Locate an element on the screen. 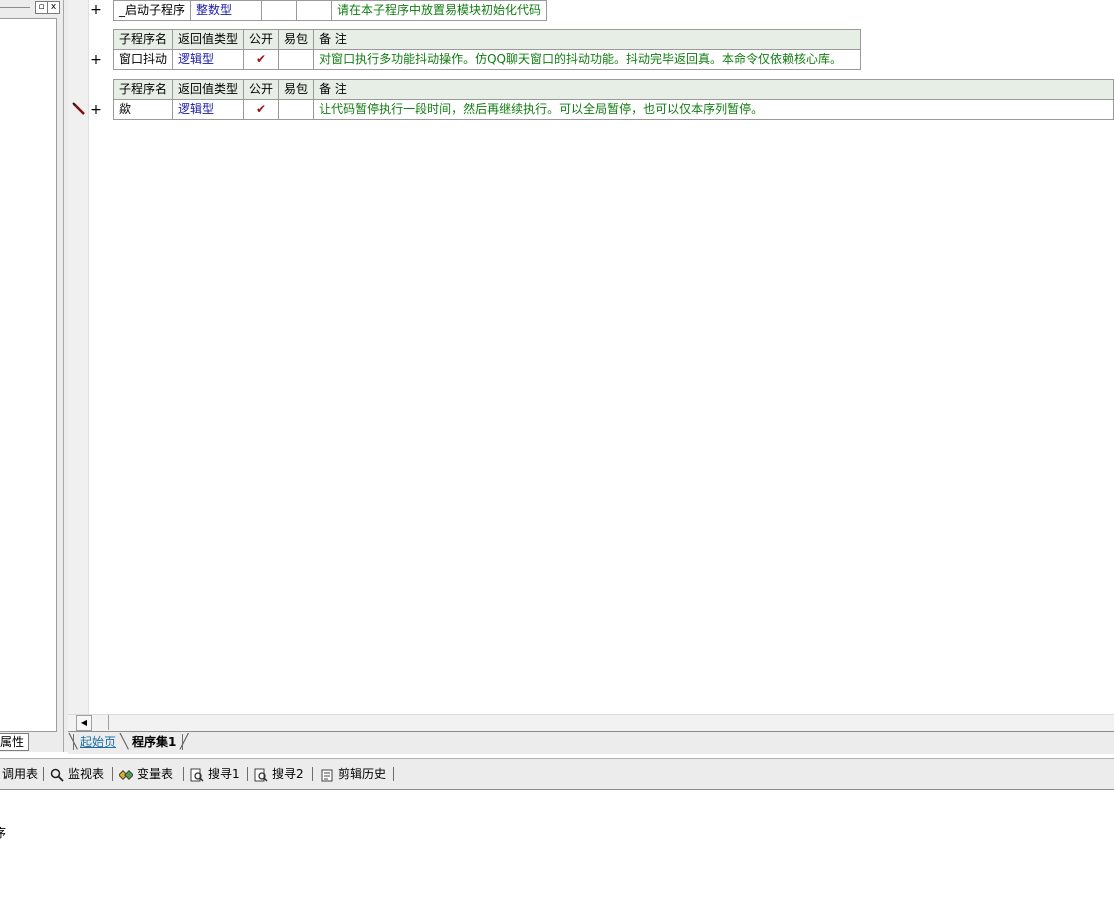 This screenshot has height=914, width=1114. return-type: 整数型 is located at coordinates (226, 10).